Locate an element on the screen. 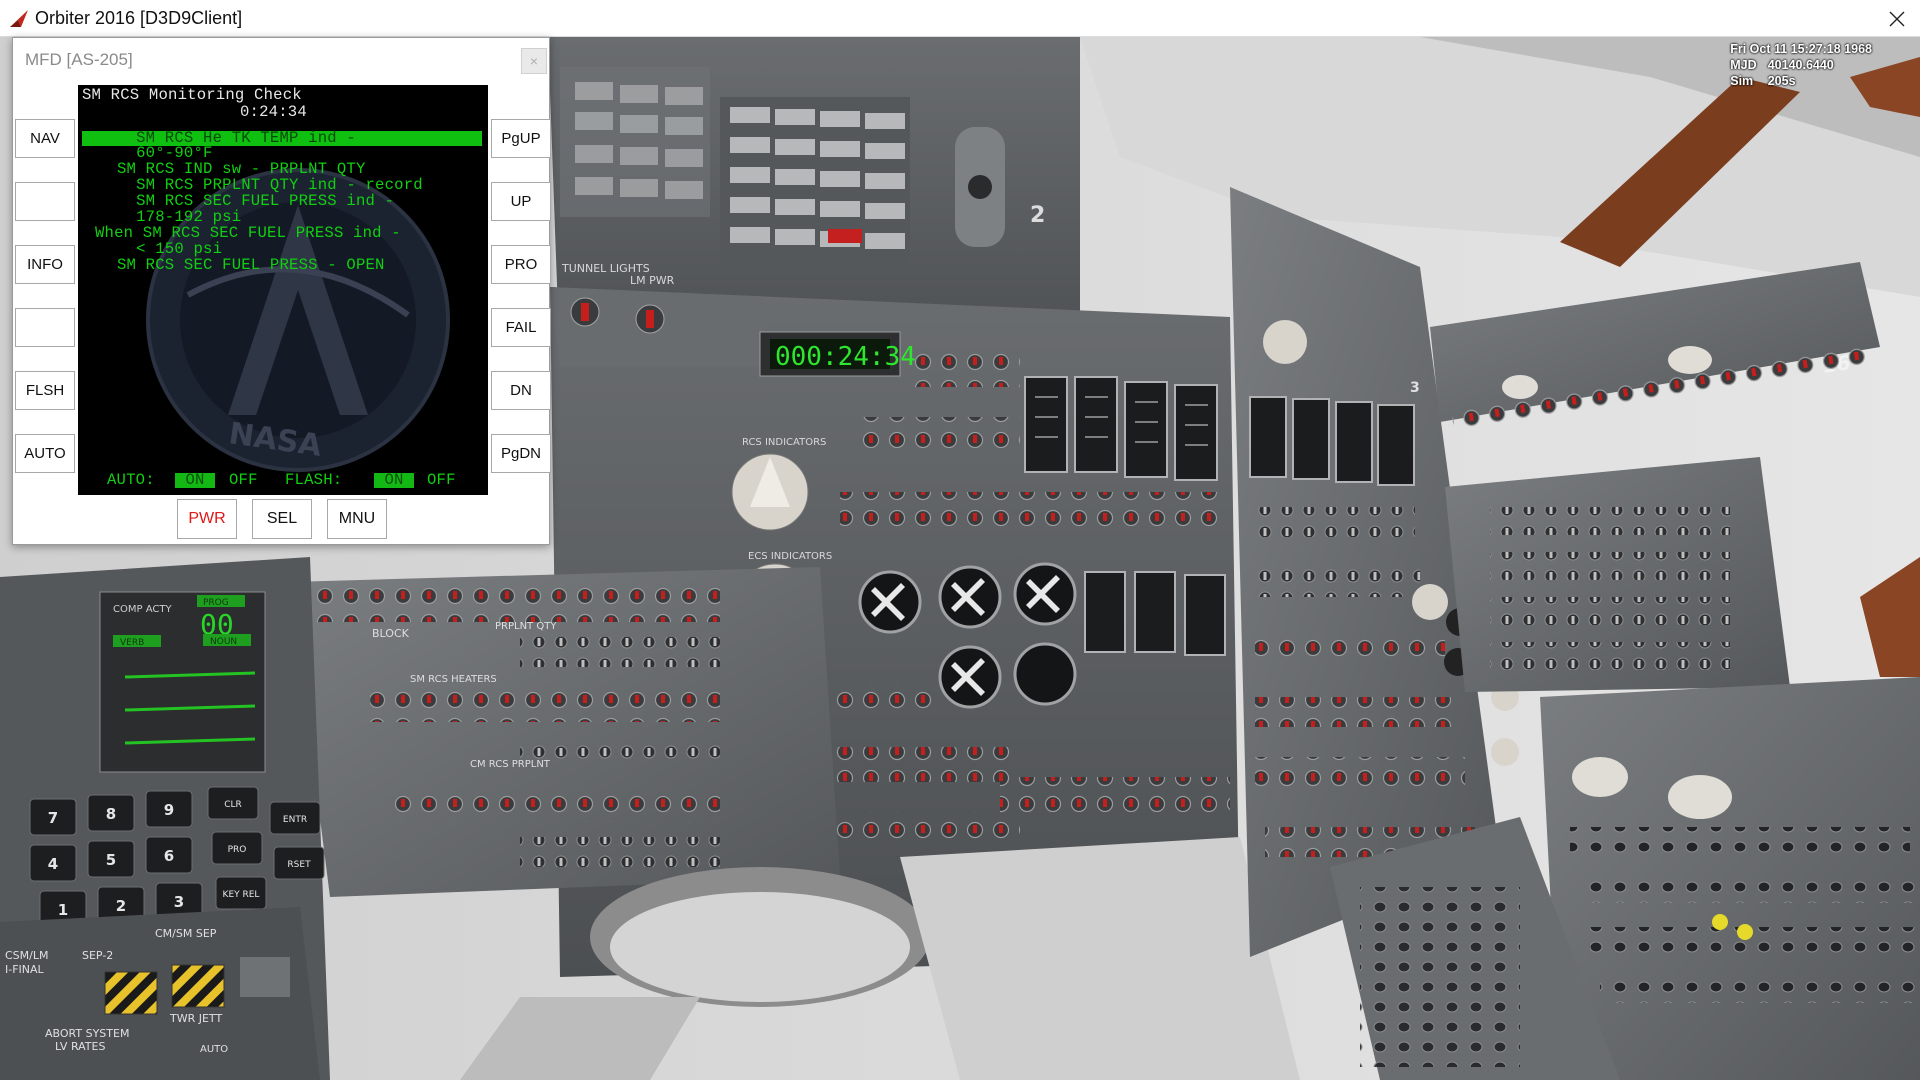  mfd-right-key-1: PgUP is located at coordinates (521, 138).